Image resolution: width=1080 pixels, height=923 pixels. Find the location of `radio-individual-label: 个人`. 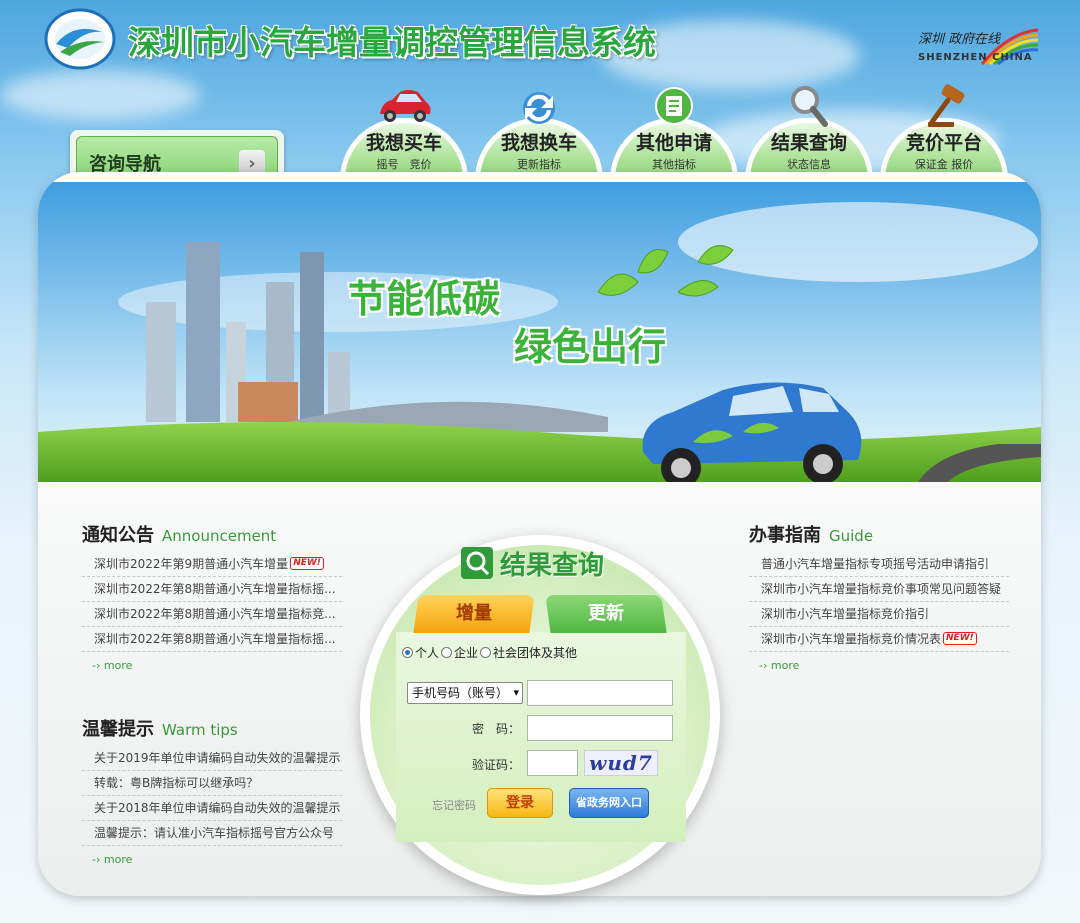

radio-individual-label: 个人 is located at coordinates (427, 653).